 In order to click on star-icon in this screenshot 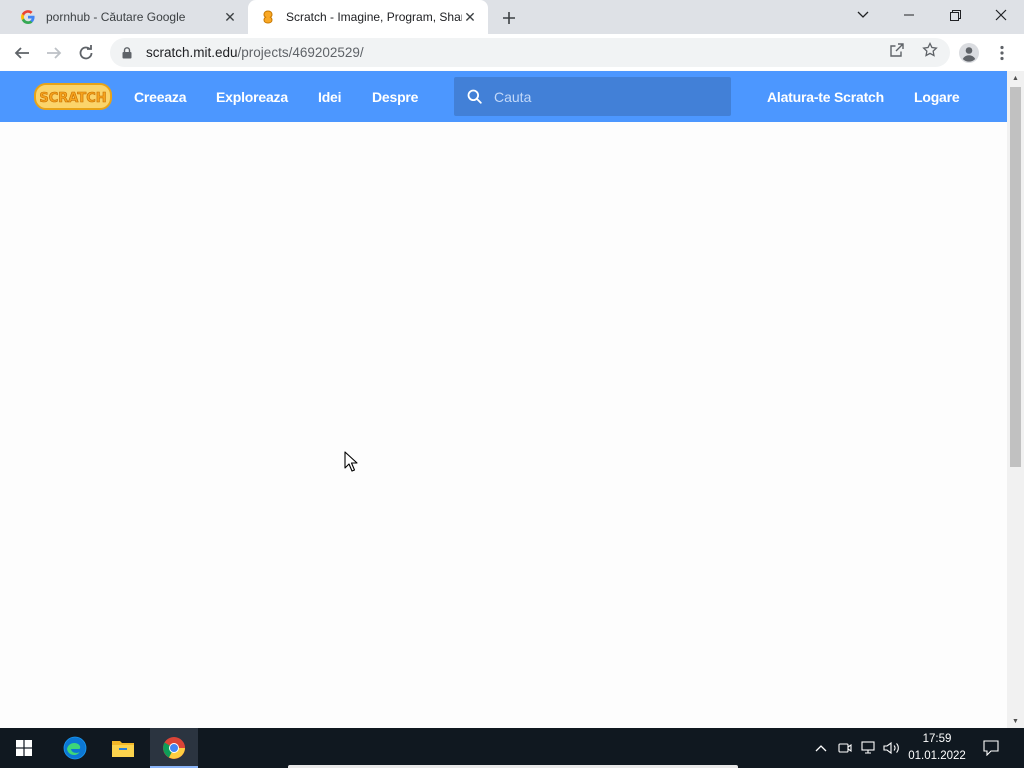, I will do `click(930, 49)`.